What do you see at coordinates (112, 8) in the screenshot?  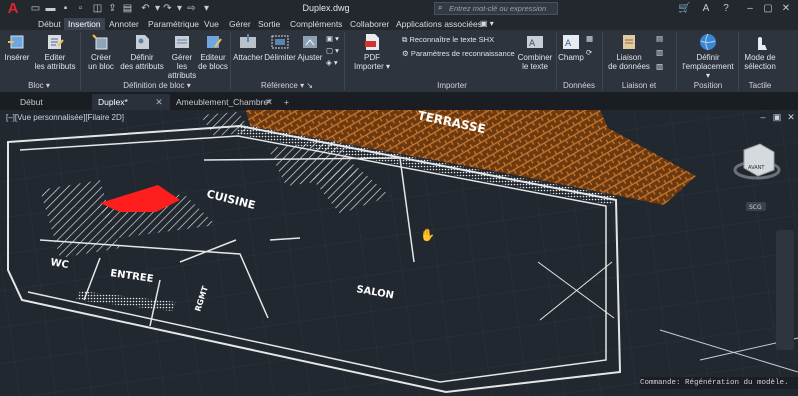 I see `upload-icon: ⇪` at bounding box center [112, 8].